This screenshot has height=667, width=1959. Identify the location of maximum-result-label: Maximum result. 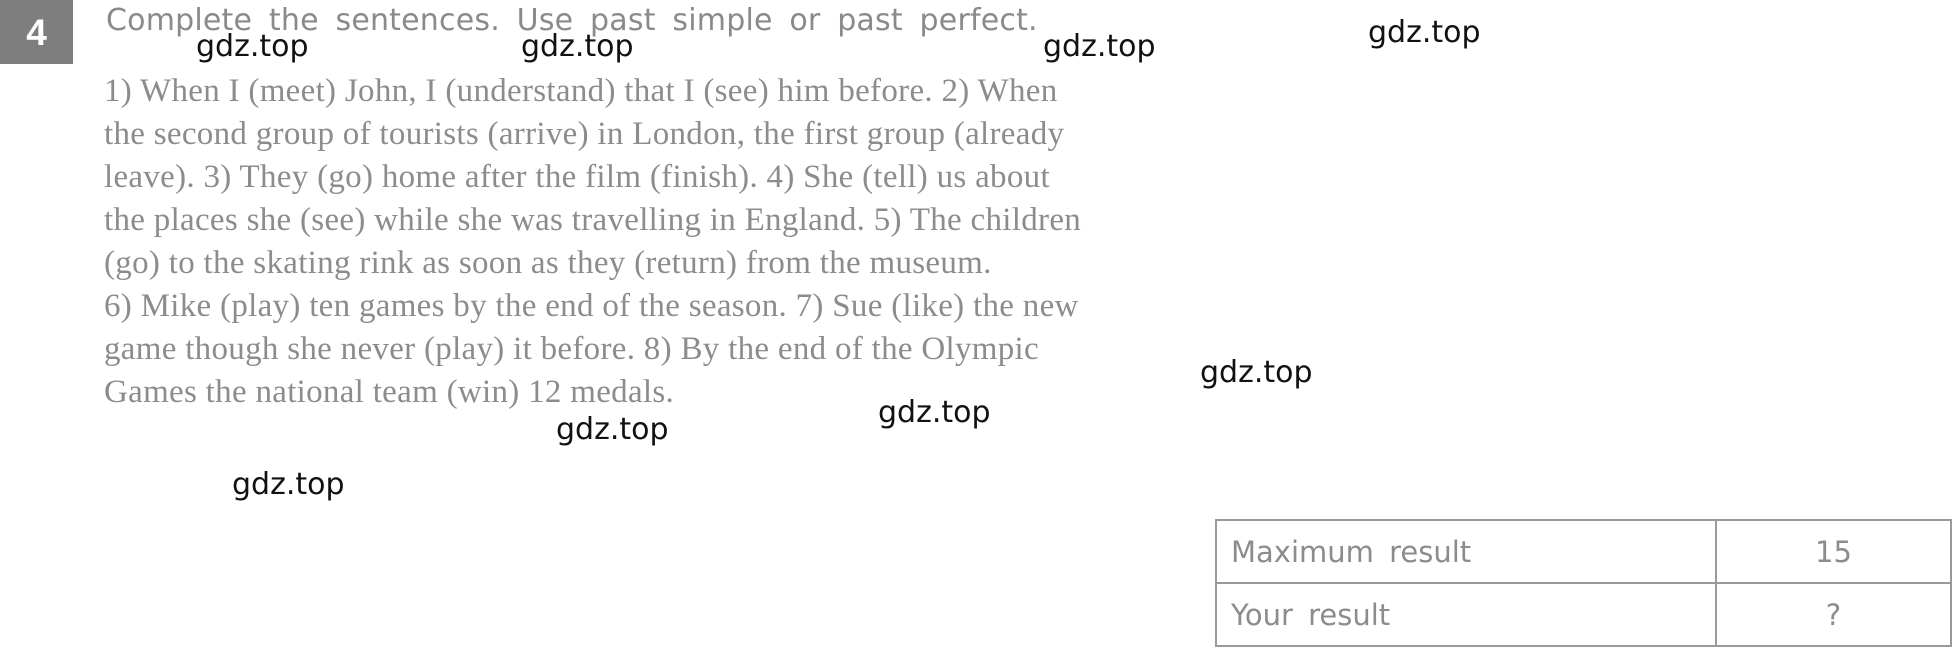
(1466, 551).